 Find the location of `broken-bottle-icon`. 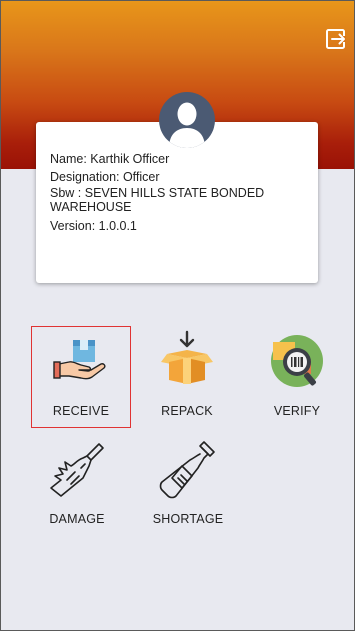

broken-bottle-icon is located at coordinates (77, 470).